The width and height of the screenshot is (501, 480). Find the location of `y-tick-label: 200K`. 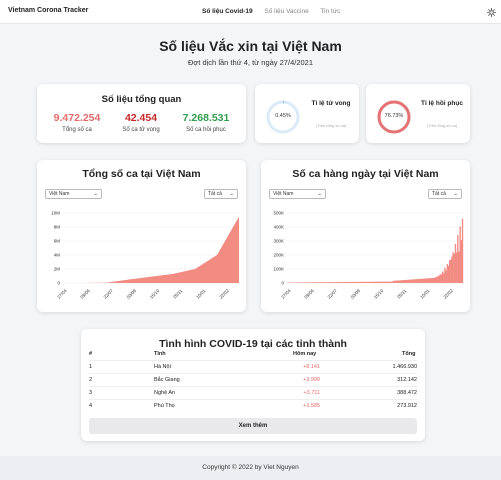

y-tick-label: 200K is located at coordinates (278, 255).